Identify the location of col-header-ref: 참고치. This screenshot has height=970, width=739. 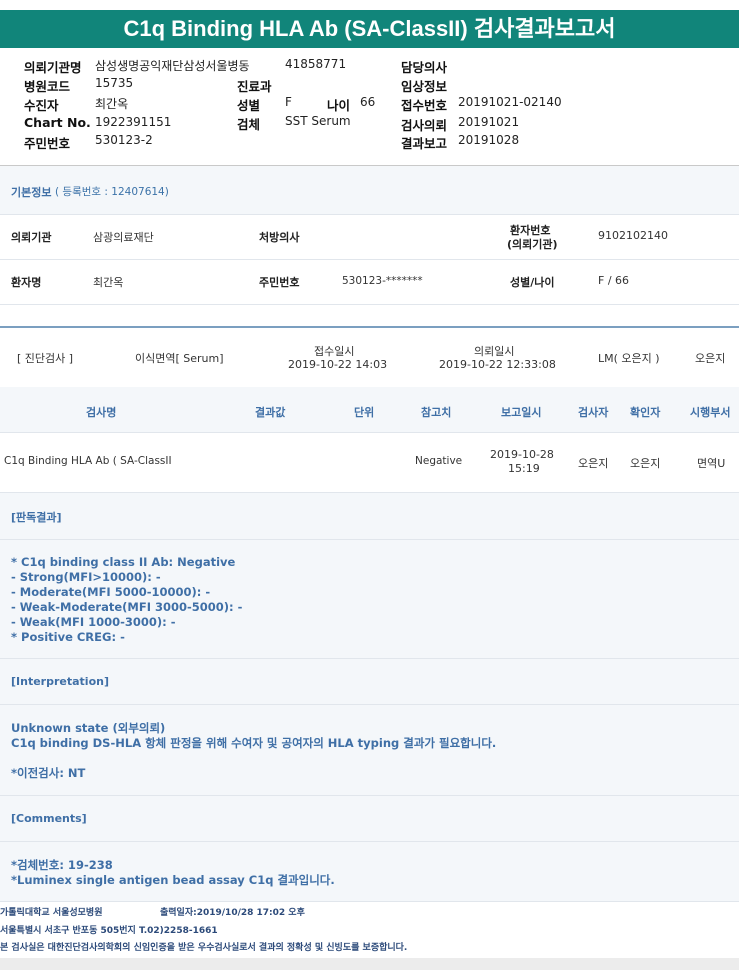
(436, 412).